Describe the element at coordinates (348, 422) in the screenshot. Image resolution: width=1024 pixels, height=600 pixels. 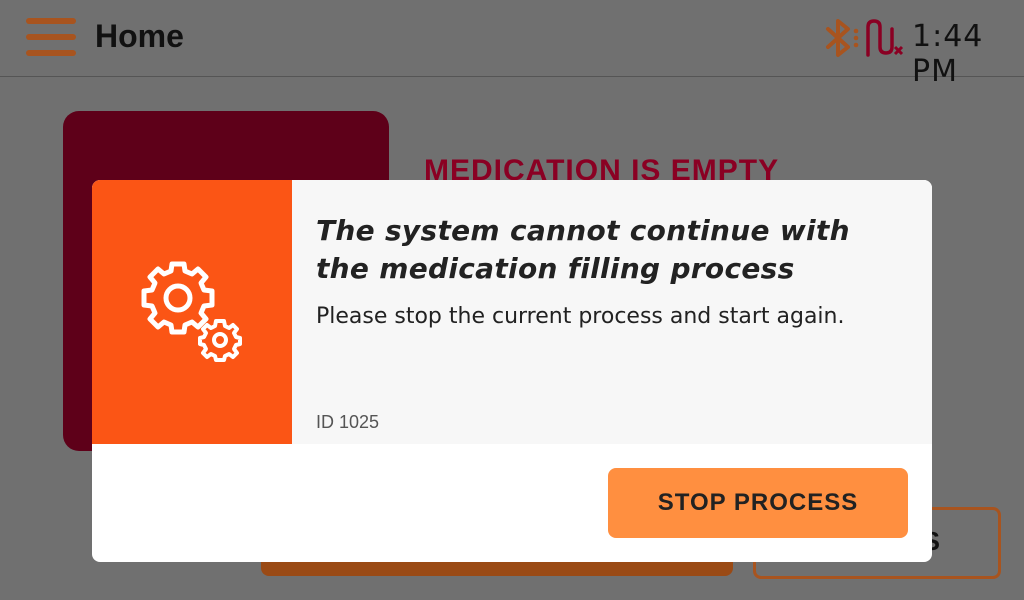
I see `error-id: ID 1025` at that location.